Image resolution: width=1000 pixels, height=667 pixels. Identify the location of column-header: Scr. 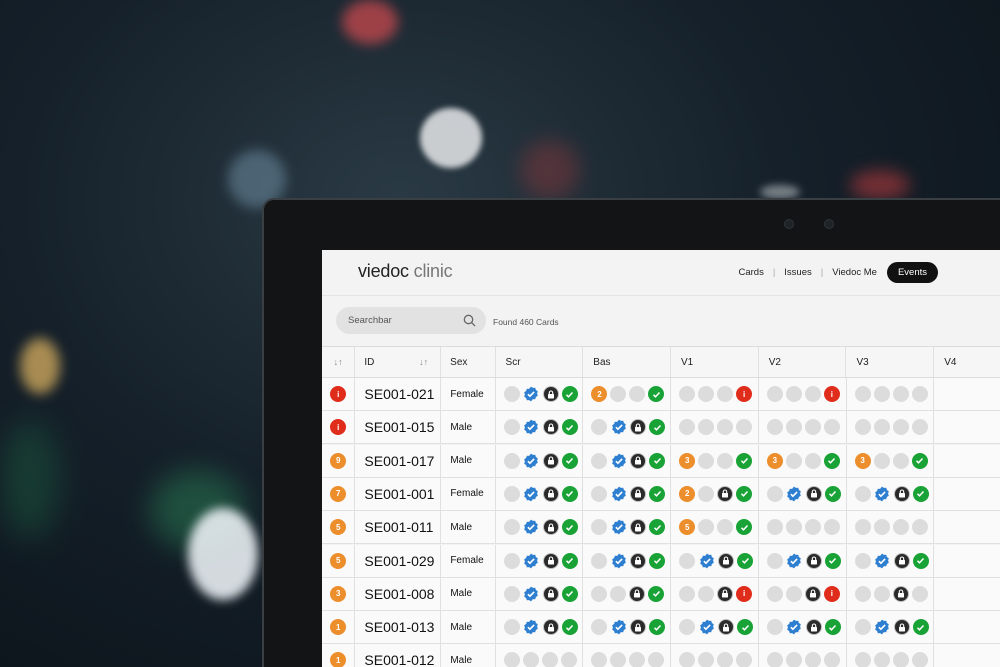
(540, 362).